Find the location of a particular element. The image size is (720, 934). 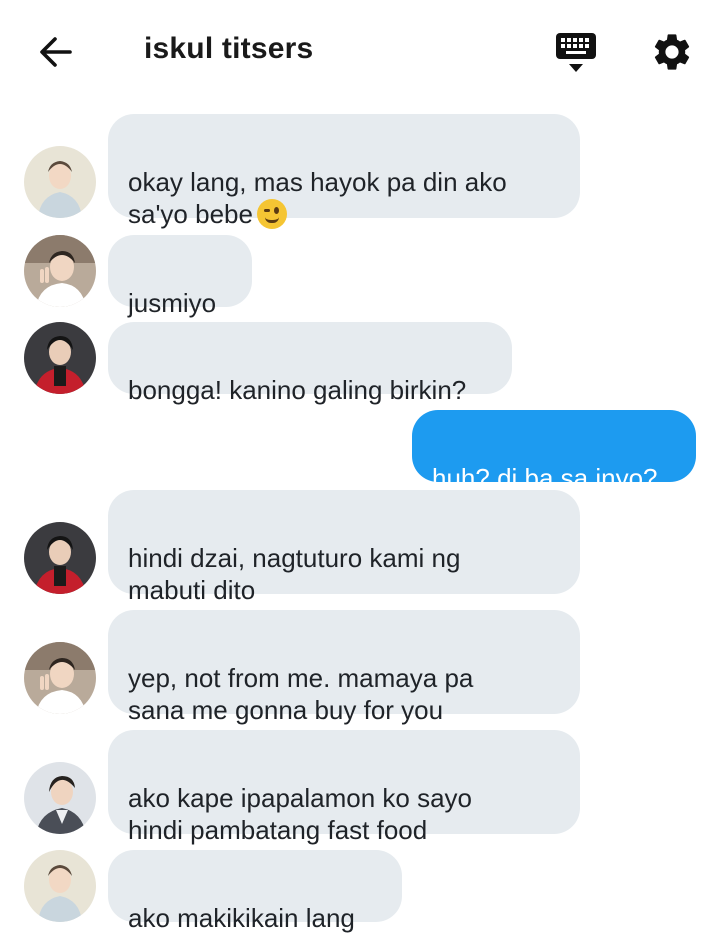

arrow-left-icon is located at coordinates (56, 52).